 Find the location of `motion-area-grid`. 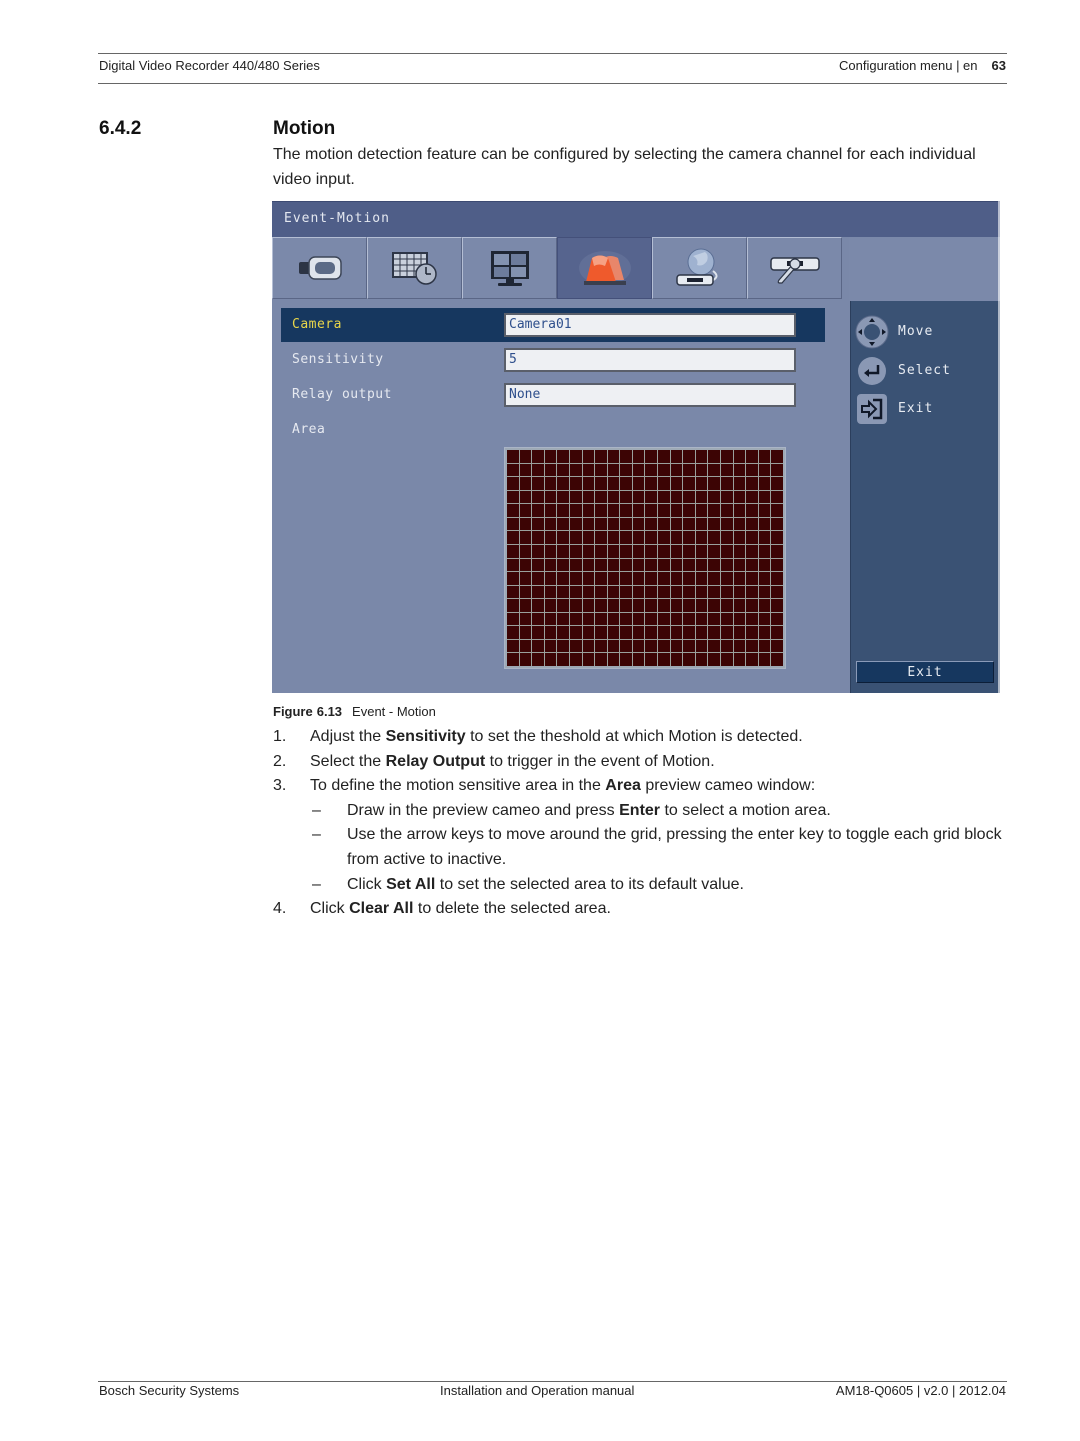

motion-area-grid is located at coordinates (645, 558).